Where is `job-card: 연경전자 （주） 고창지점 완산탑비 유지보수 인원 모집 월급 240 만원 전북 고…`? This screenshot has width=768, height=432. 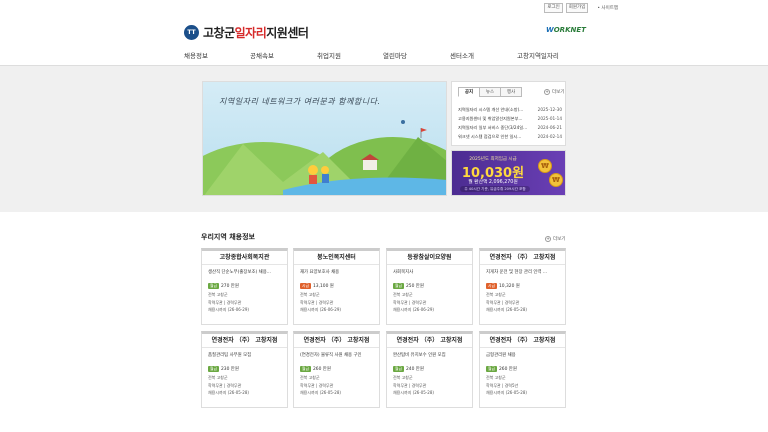 job-card: 연경전자 （주） 고창지점 완산탑비 유지보수 인원 모집 월급 240 만원 전북 고… is located at coordinates (429, 369).